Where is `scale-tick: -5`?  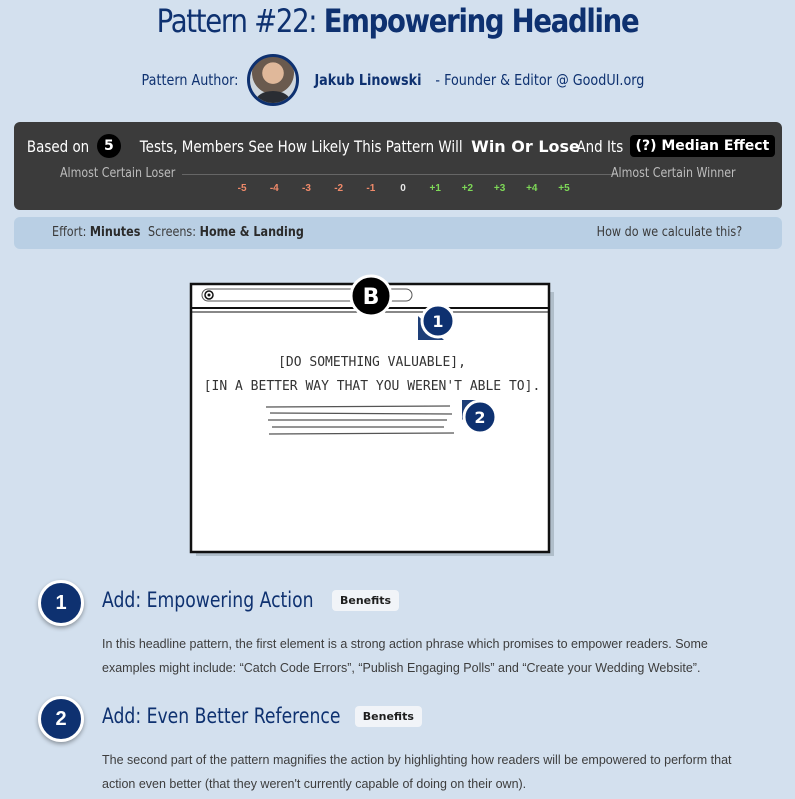
scale-tick: -5 is located at coordinates (242, 188).